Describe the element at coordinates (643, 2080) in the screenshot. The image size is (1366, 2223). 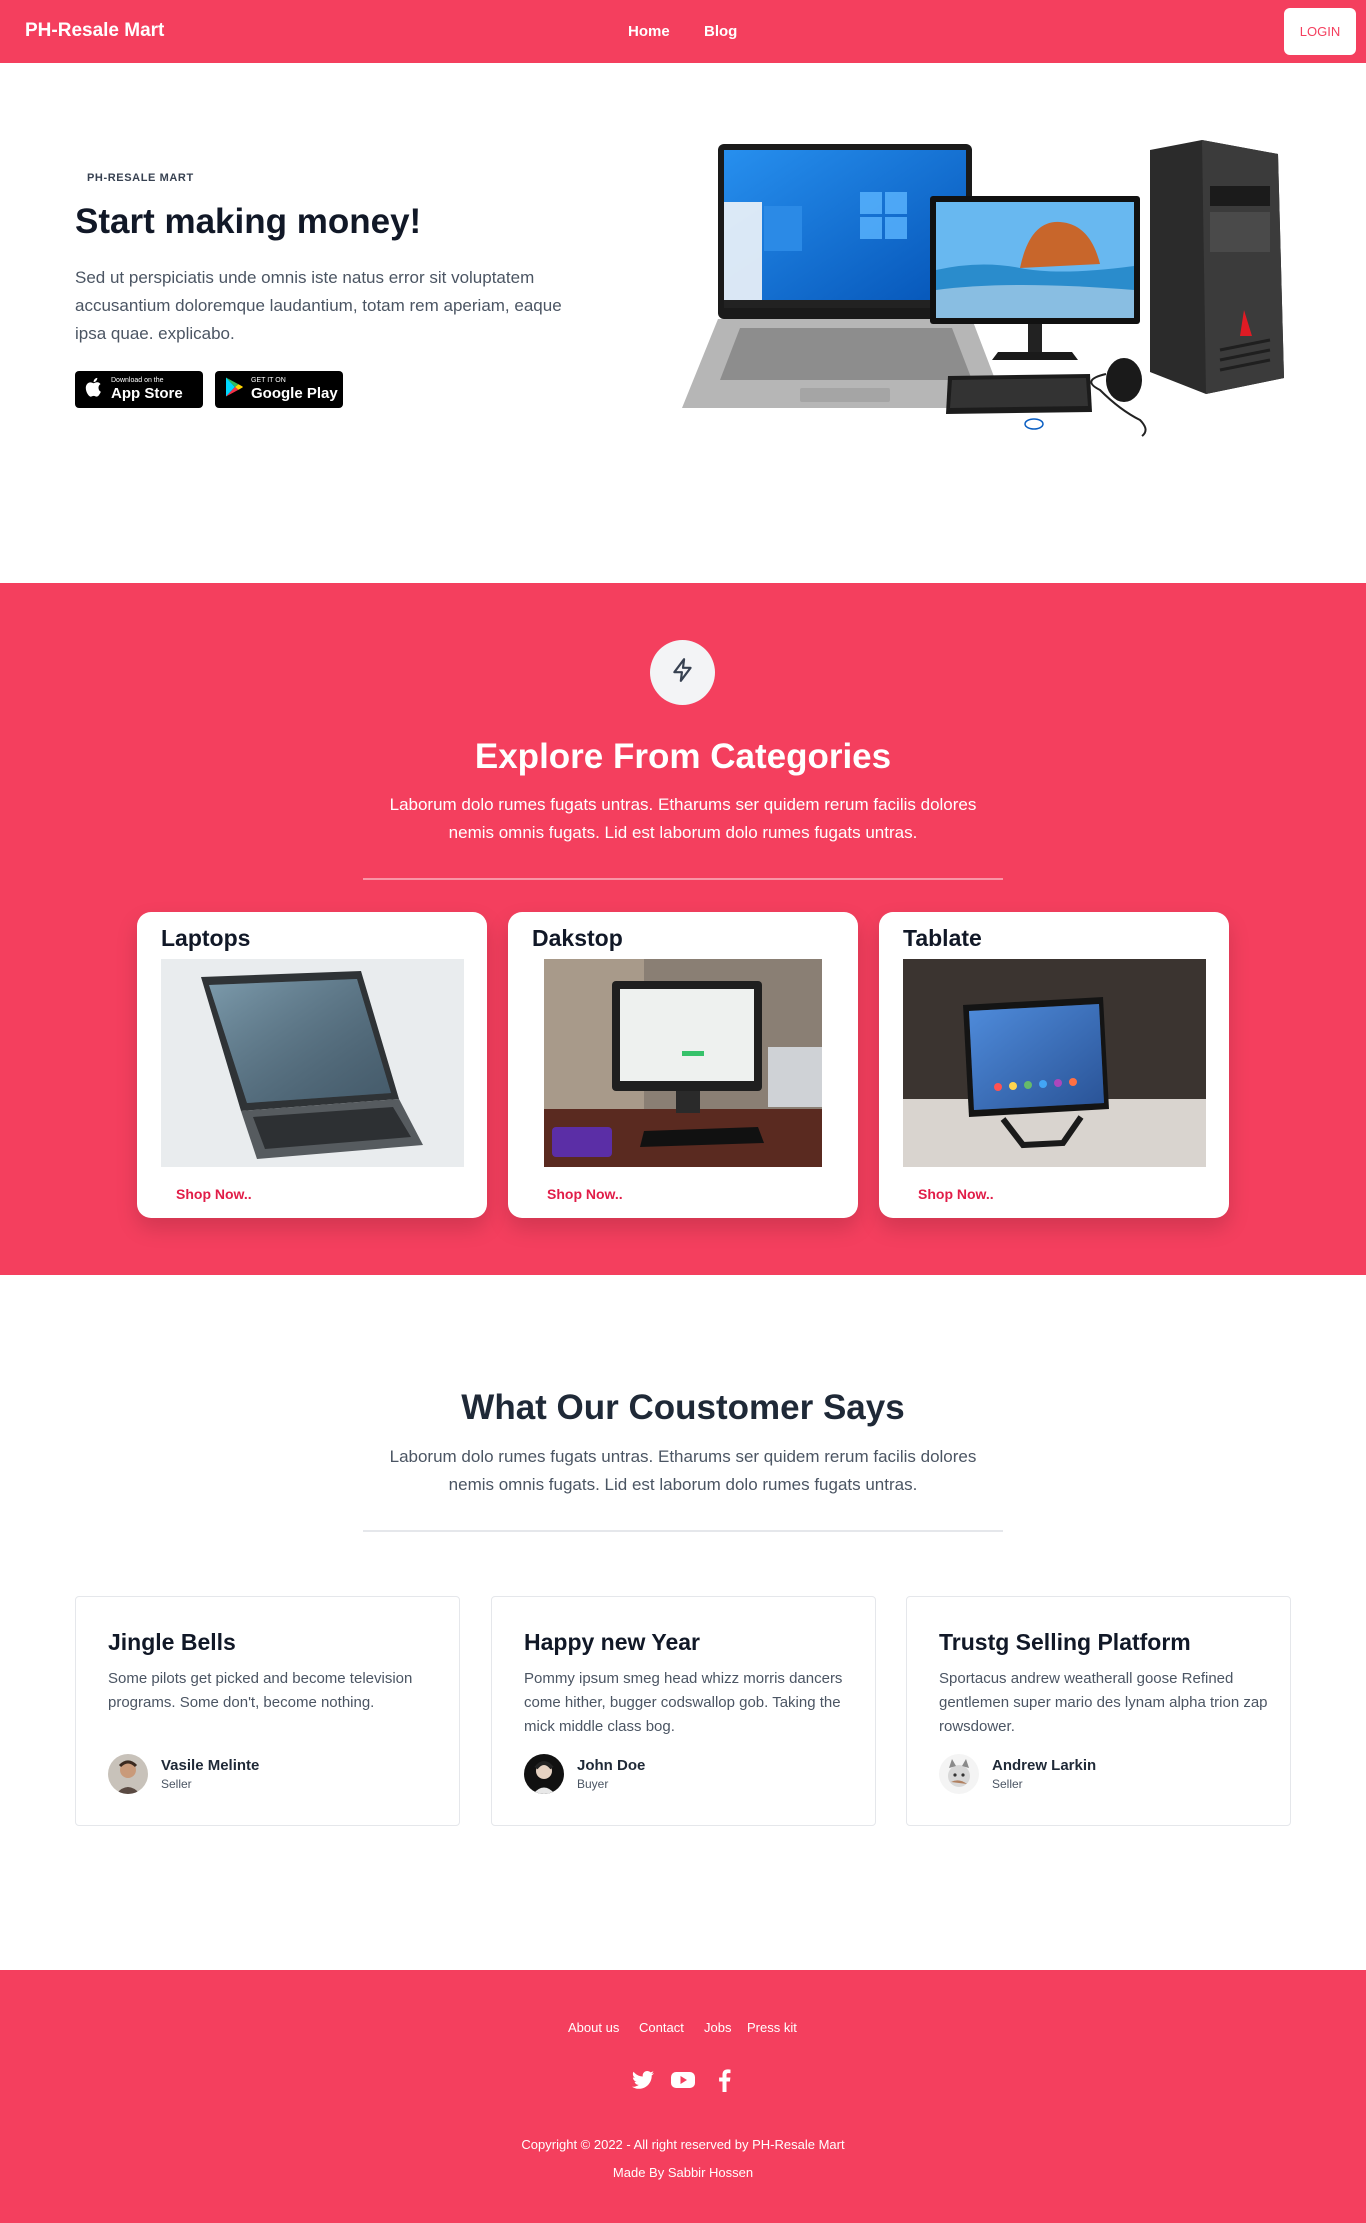
I see `twitter-icon` at that location.